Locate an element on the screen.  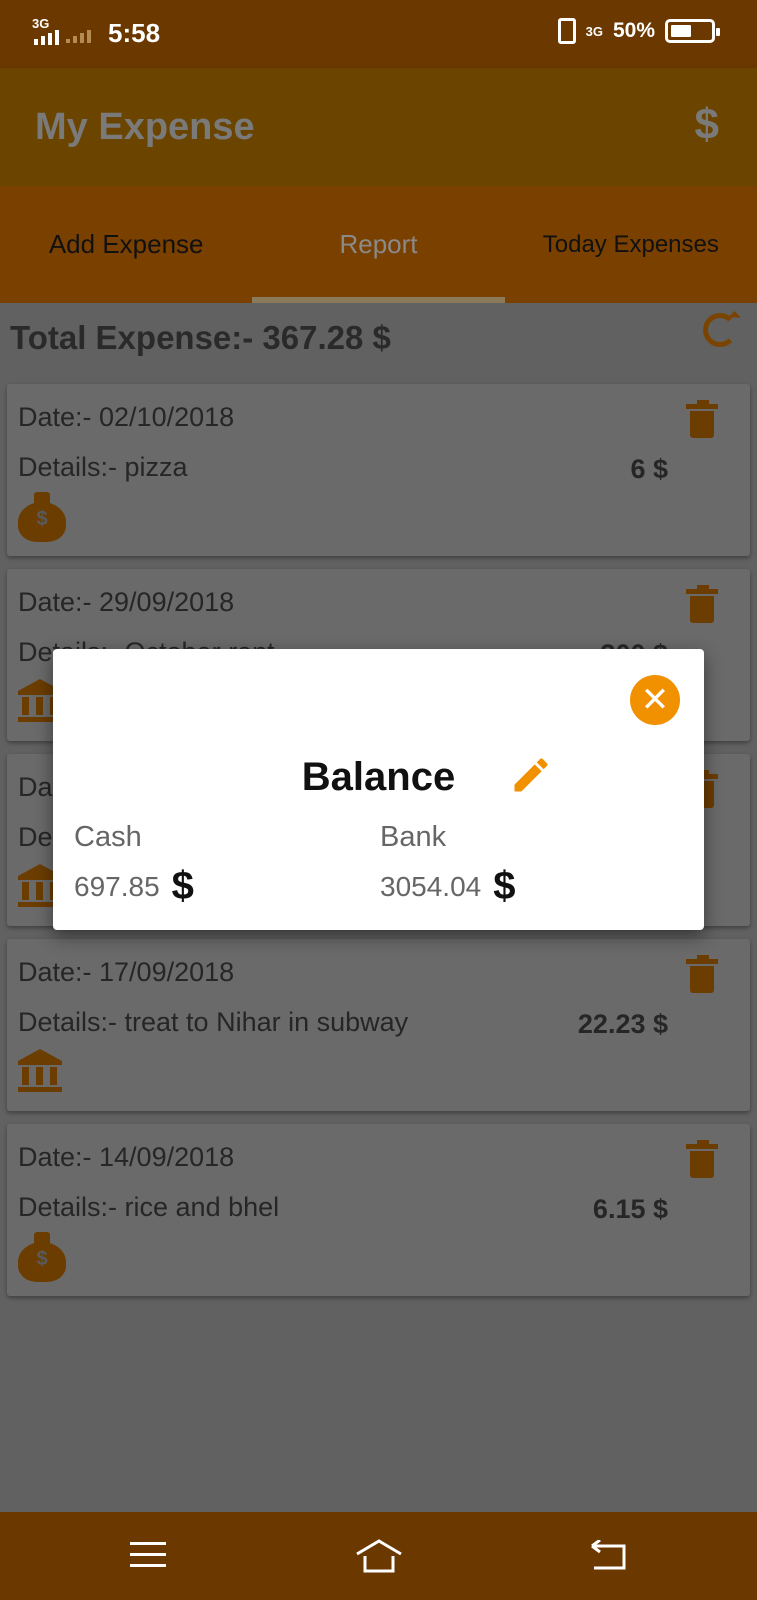
bank-value-row: 3054.04 $ is located at coordinates (447, 886).